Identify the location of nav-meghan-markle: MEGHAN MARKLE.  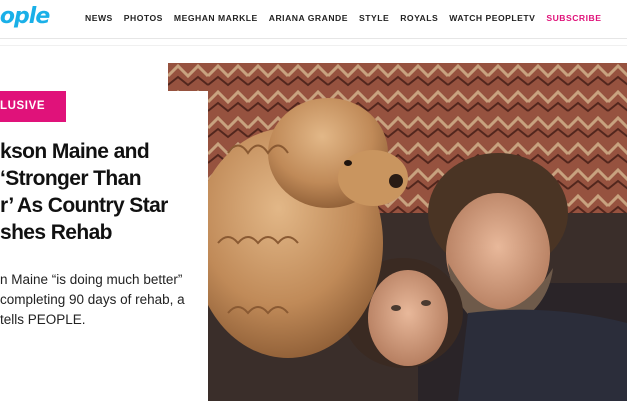
(216, 18).